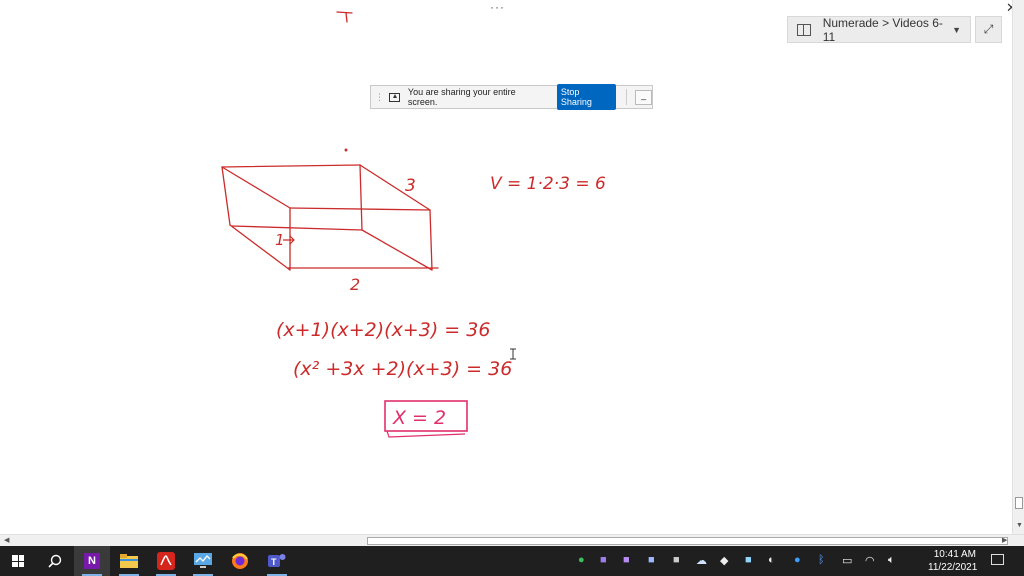  I want to click on minimize-button: _, so click(644, 97).